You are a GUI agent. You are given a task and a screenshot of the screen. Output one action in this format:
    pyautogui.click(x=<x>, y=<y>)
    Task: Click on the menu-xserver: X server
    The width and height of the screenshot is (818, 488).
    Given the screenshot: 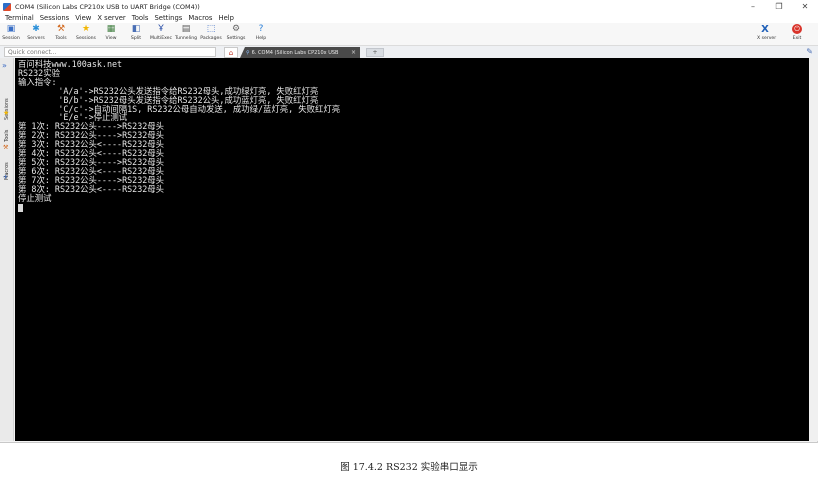 What is the action you would take?
    pyautogui.click(x=111, y=18)
    